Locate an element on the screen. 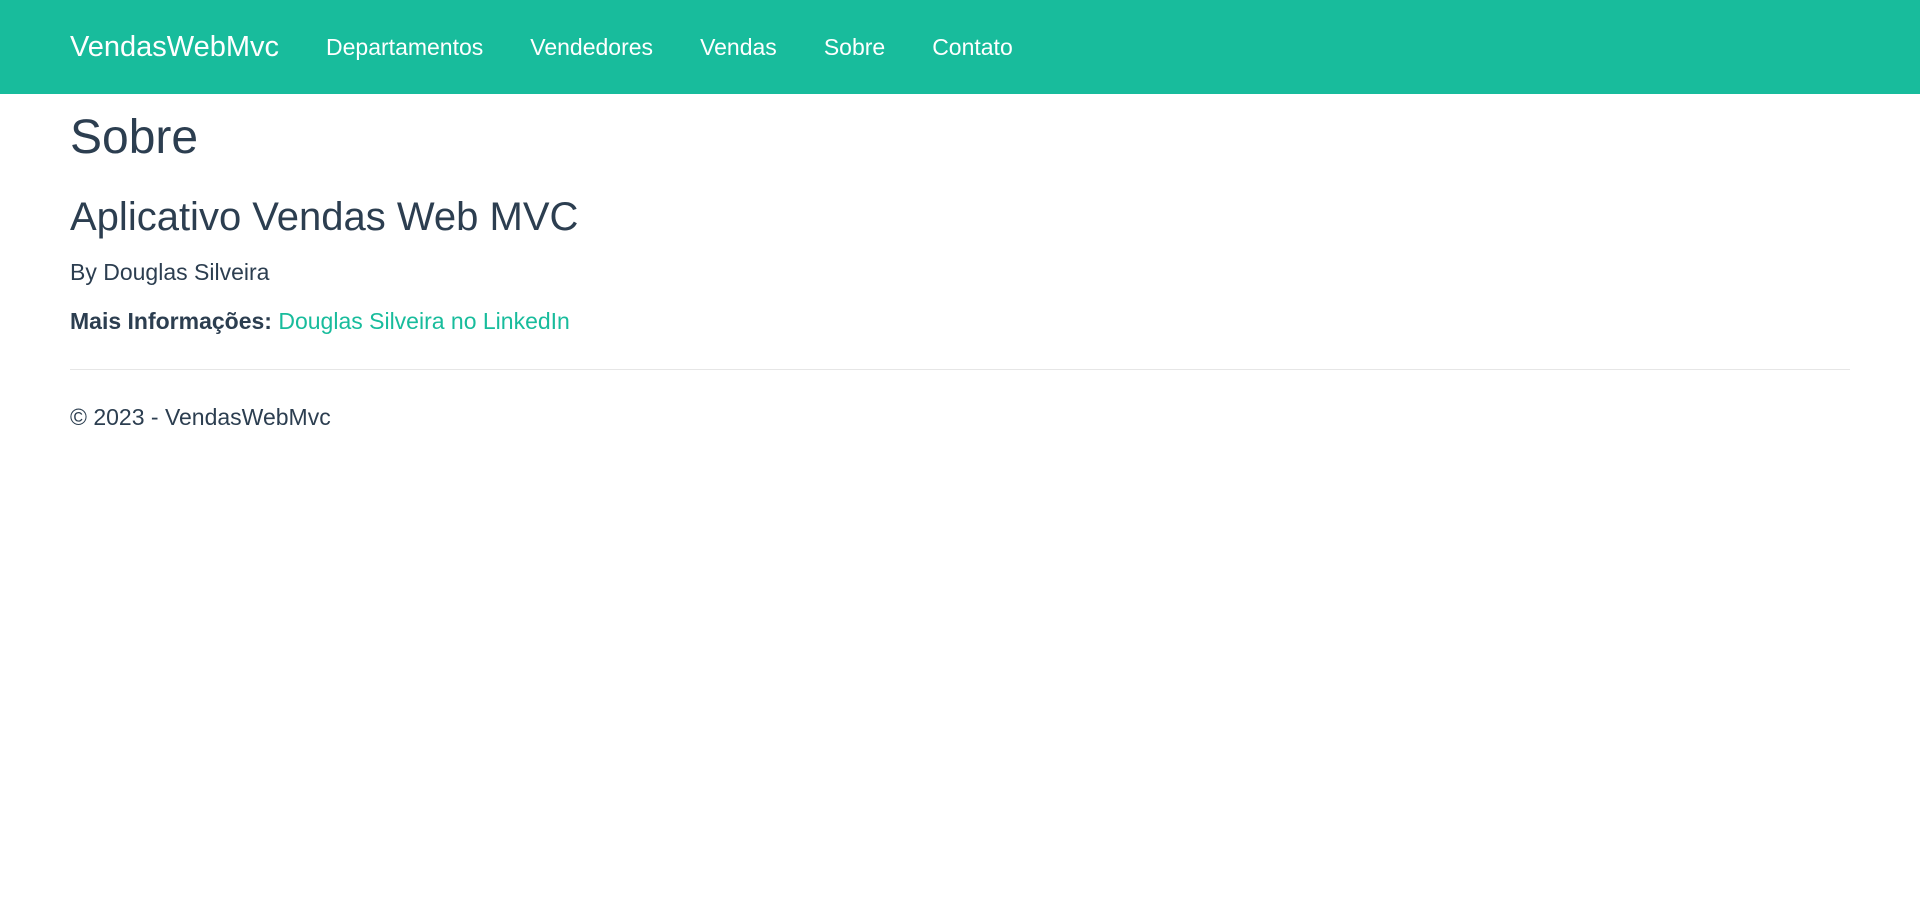  linkedin-link: Douglas Silveira no LinkedIn is located at coordinates (424, 321).